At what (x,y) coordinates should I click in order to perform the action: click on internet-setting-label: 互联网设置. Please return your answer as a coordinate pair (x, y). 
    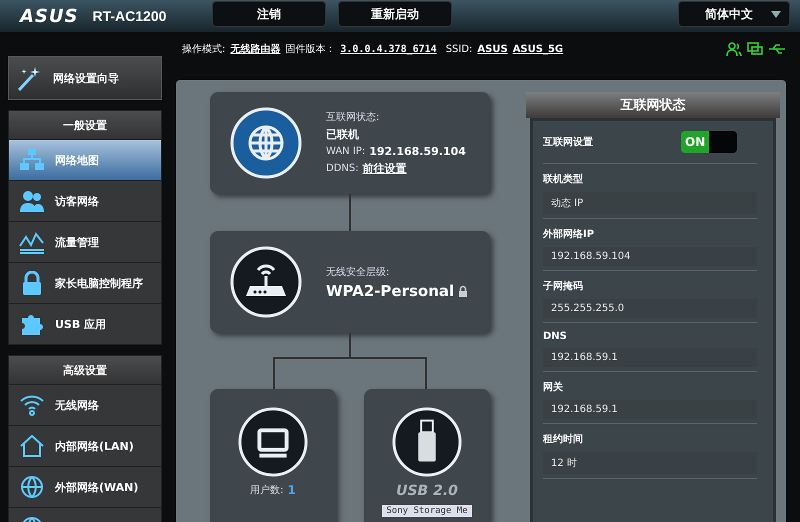
    Looking at the image, I should click on (568, 142).